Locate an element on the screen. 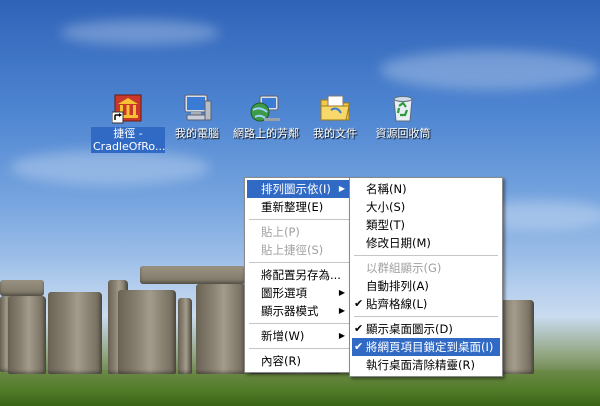 This screenshot has height=406, width=600. menu-item-label: 顯示桌面圖示(D) is located at coordinates (409, 329).